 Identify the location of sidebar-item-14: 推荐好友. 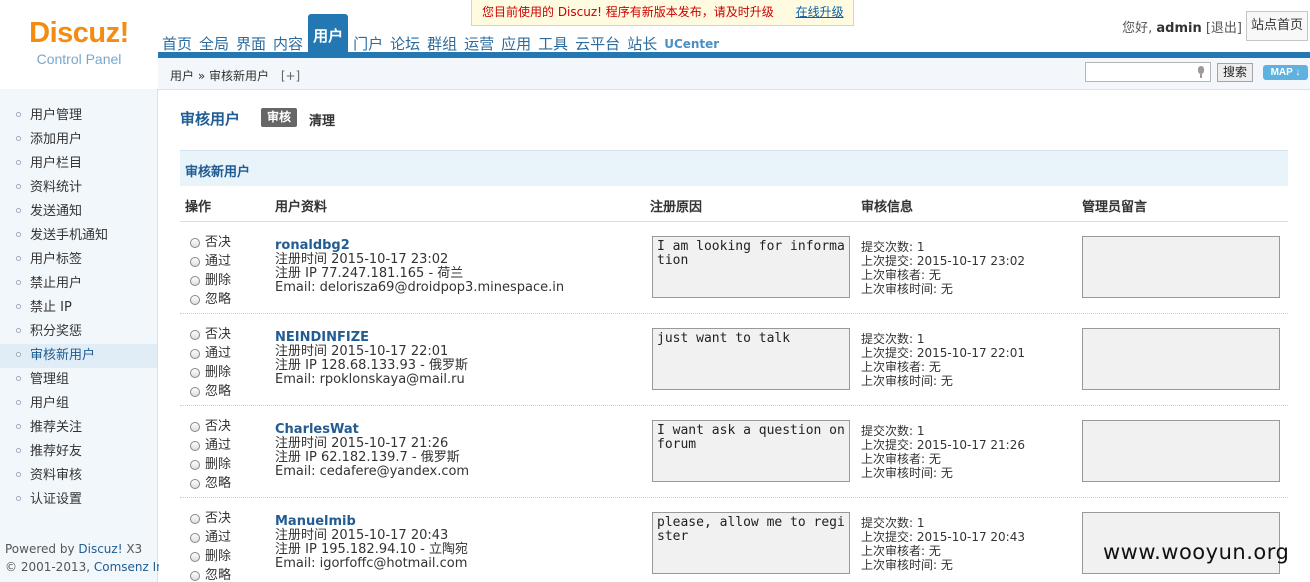
(78, 452).